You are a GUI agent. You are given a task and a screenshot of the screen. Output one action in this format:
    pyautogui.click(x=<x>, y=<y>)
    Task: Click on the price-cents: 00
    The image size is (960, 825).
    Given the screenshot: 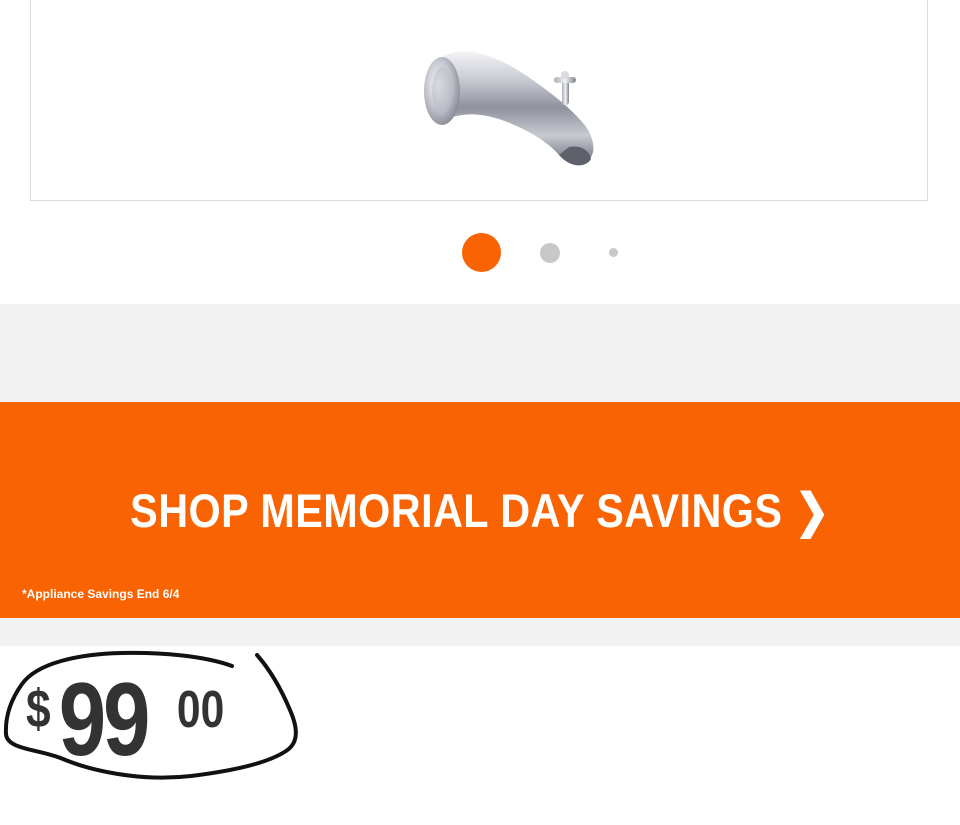 What is the action you would take?
    pyautogui.click(x=200, y=710)
    